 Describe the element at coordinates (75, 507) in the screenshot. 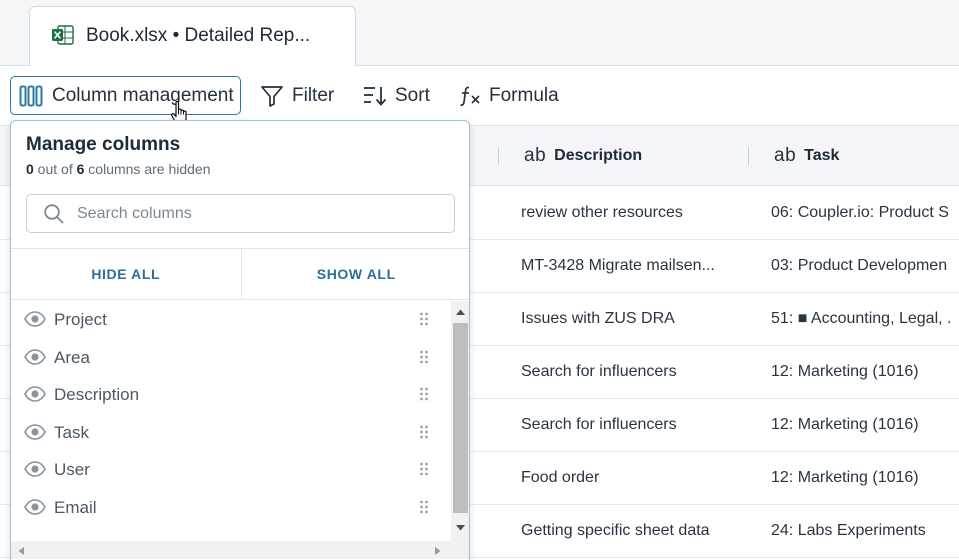

I see `column-item-label: Email` at that location.